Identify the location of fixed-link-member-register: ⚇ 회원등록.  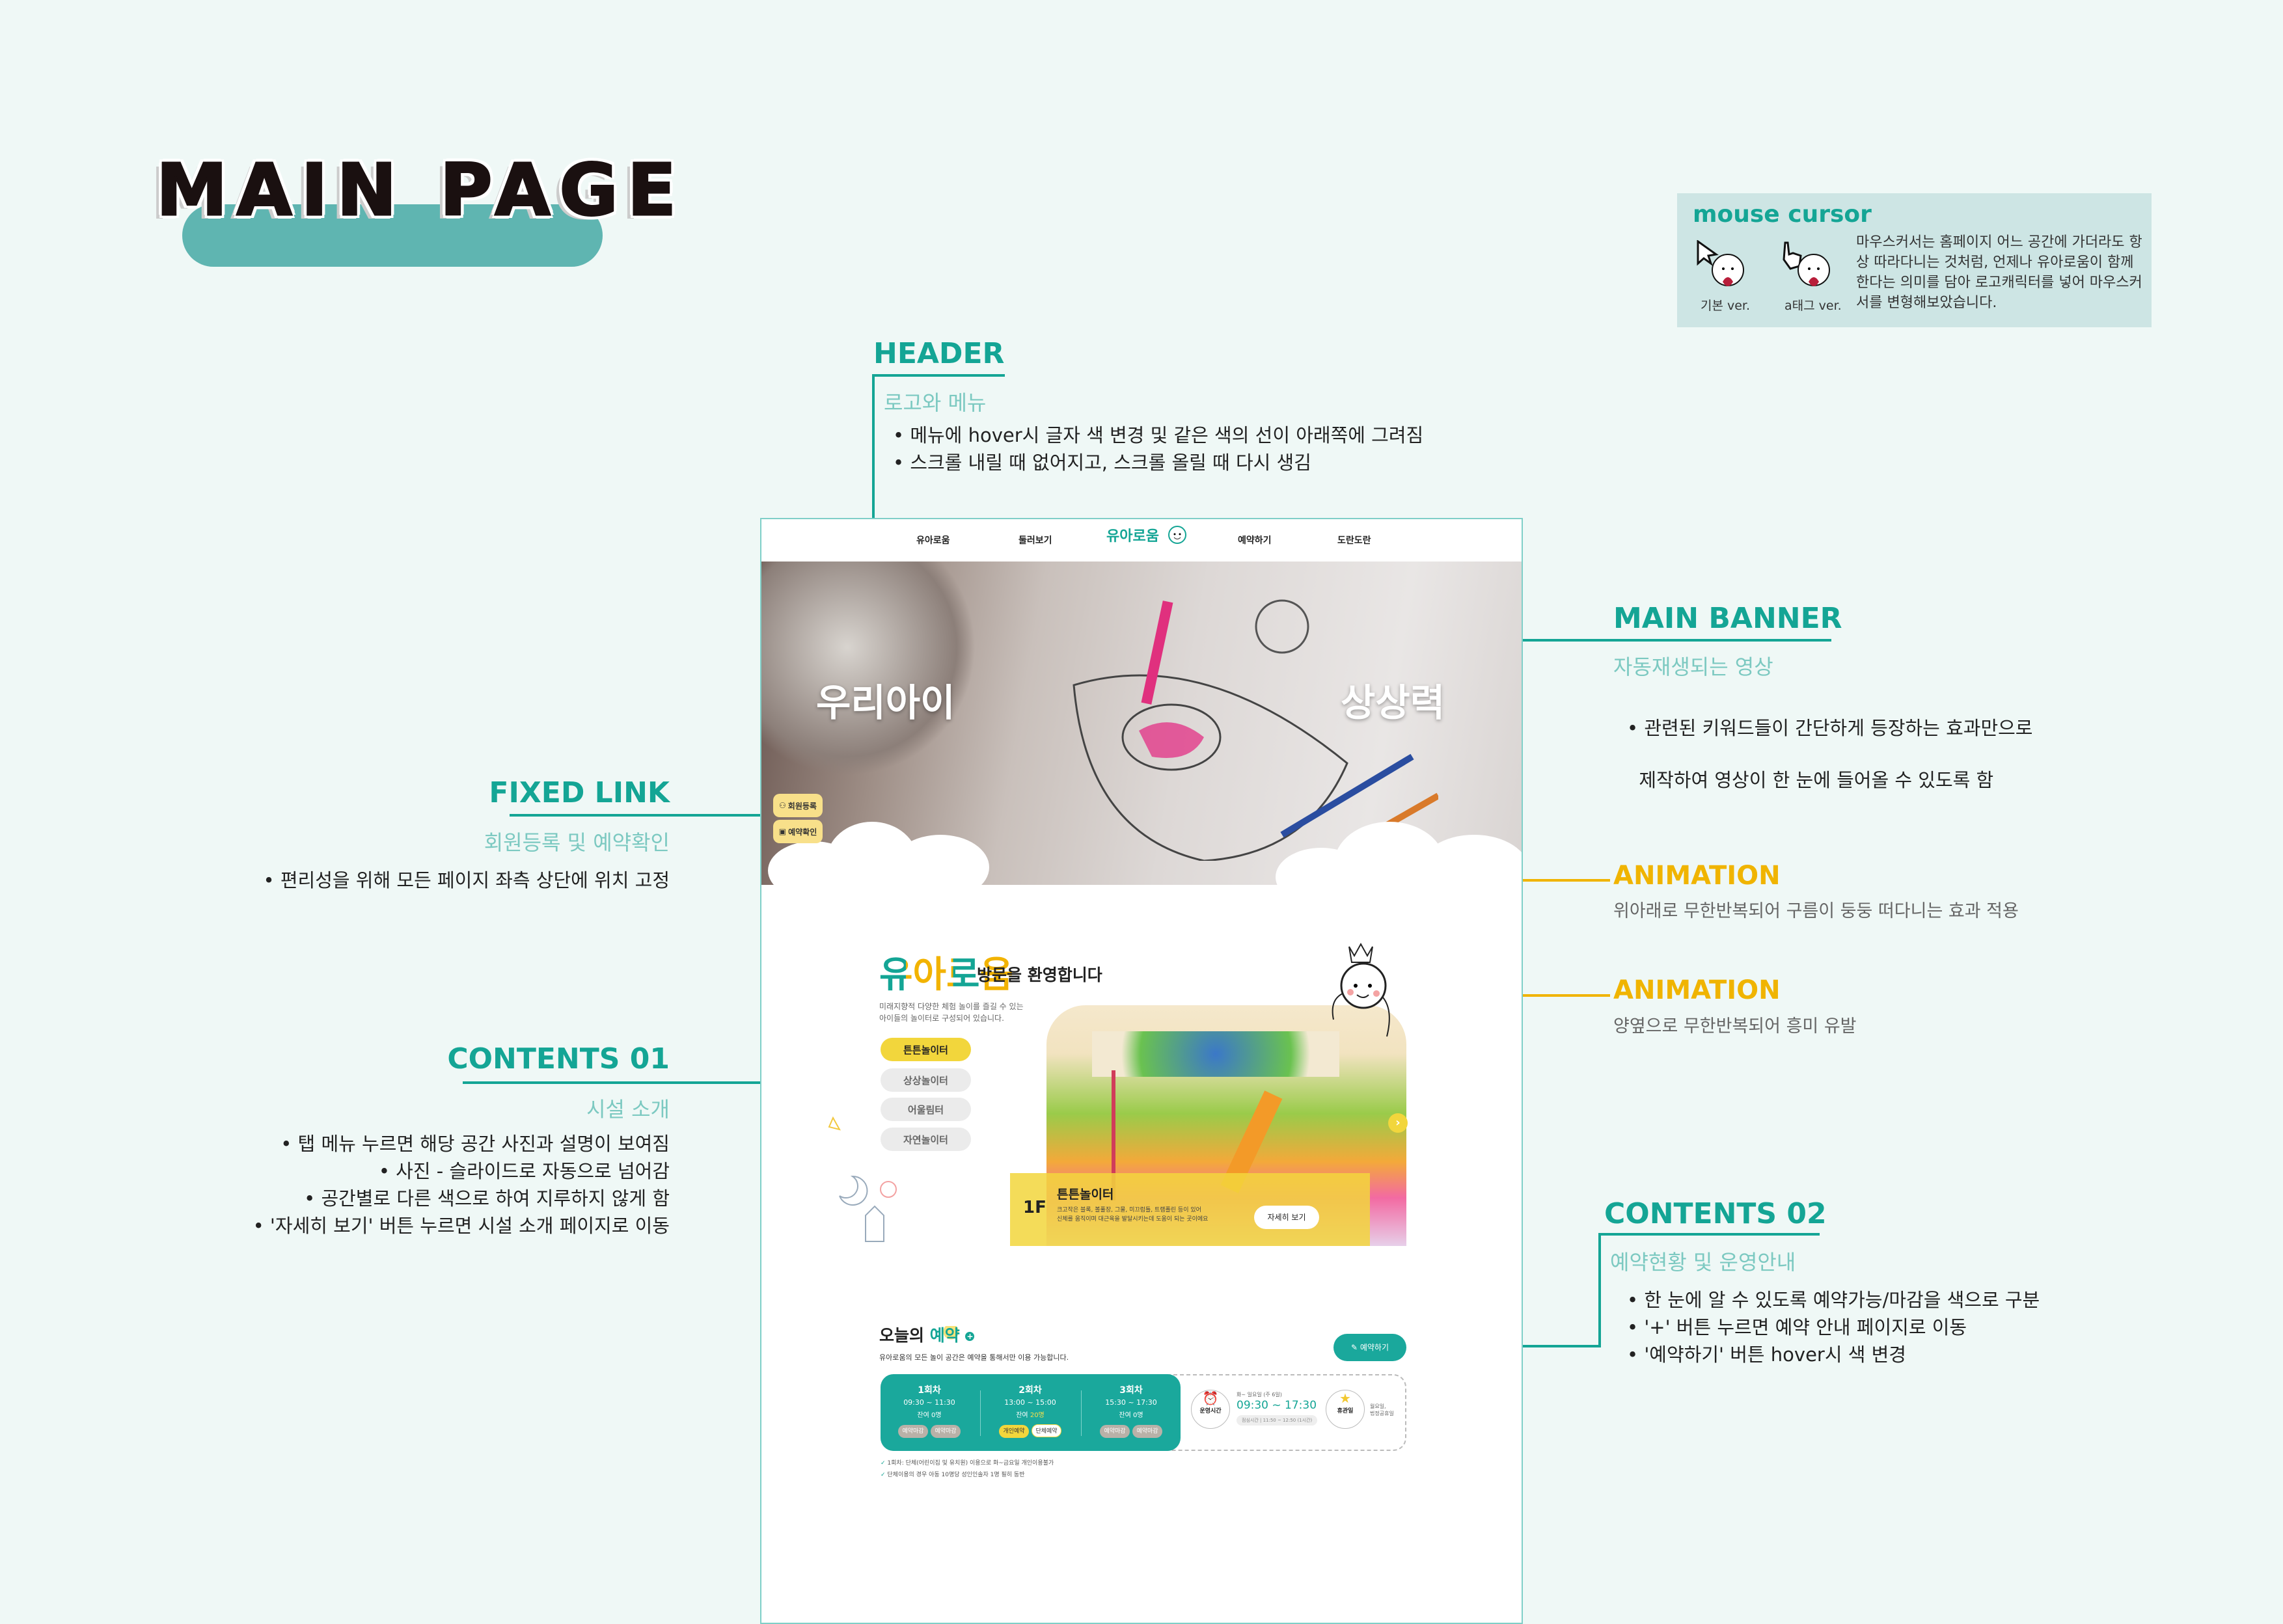
(798, 805).